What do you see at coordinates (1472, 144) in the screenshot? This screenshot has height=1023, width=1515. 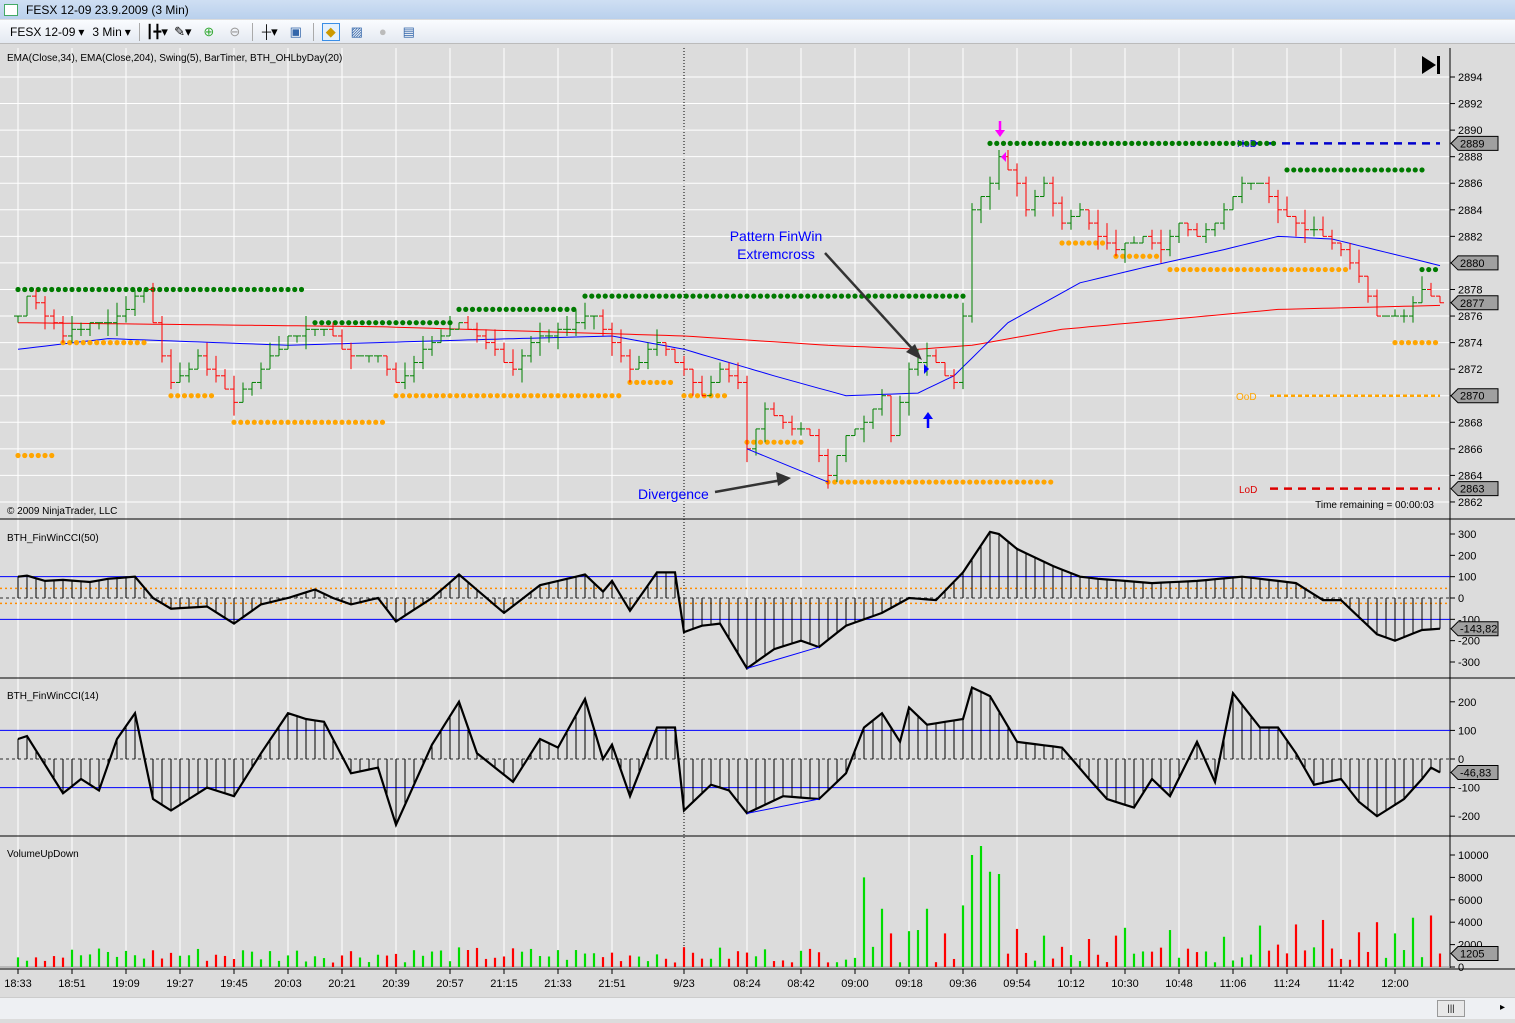 I see `price-marker: 2889` at bounding box center [1472, 144].